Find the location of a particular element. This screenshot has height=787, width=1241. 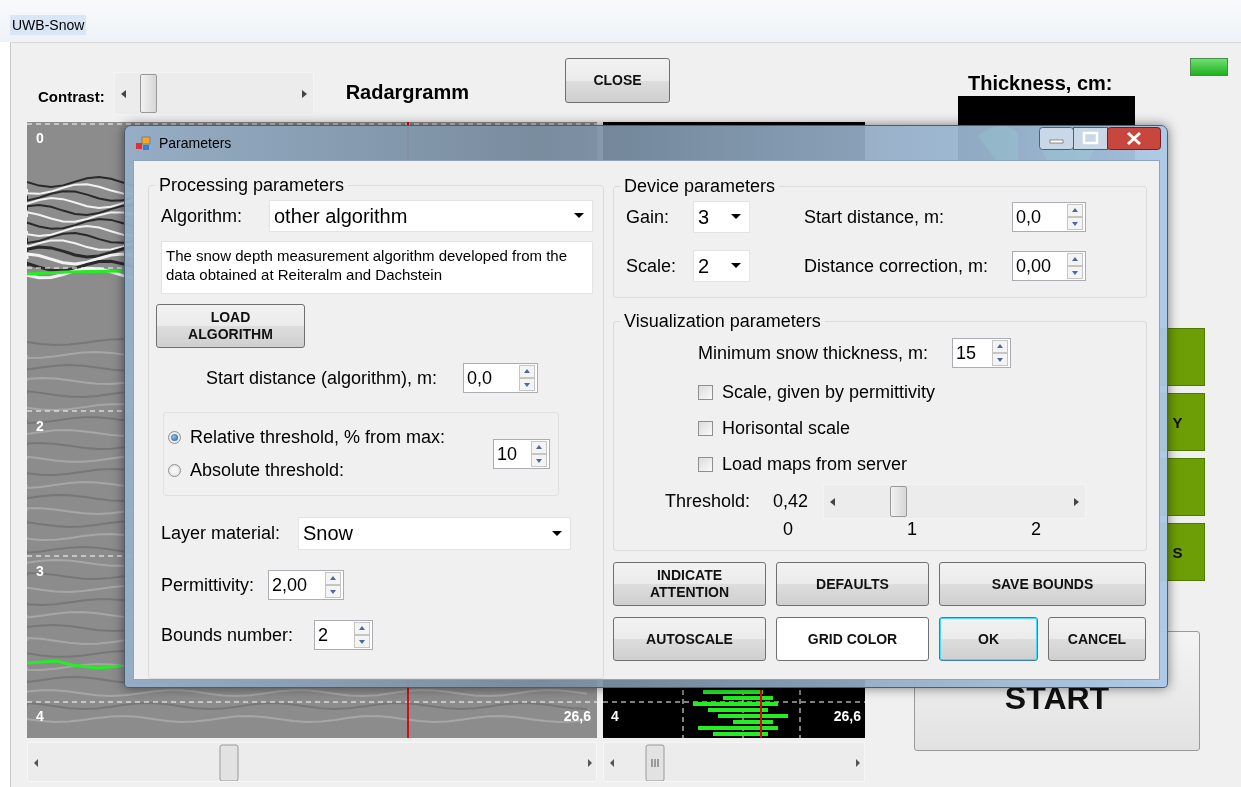

dropdown: Snow is located at coordinates (434, 533).